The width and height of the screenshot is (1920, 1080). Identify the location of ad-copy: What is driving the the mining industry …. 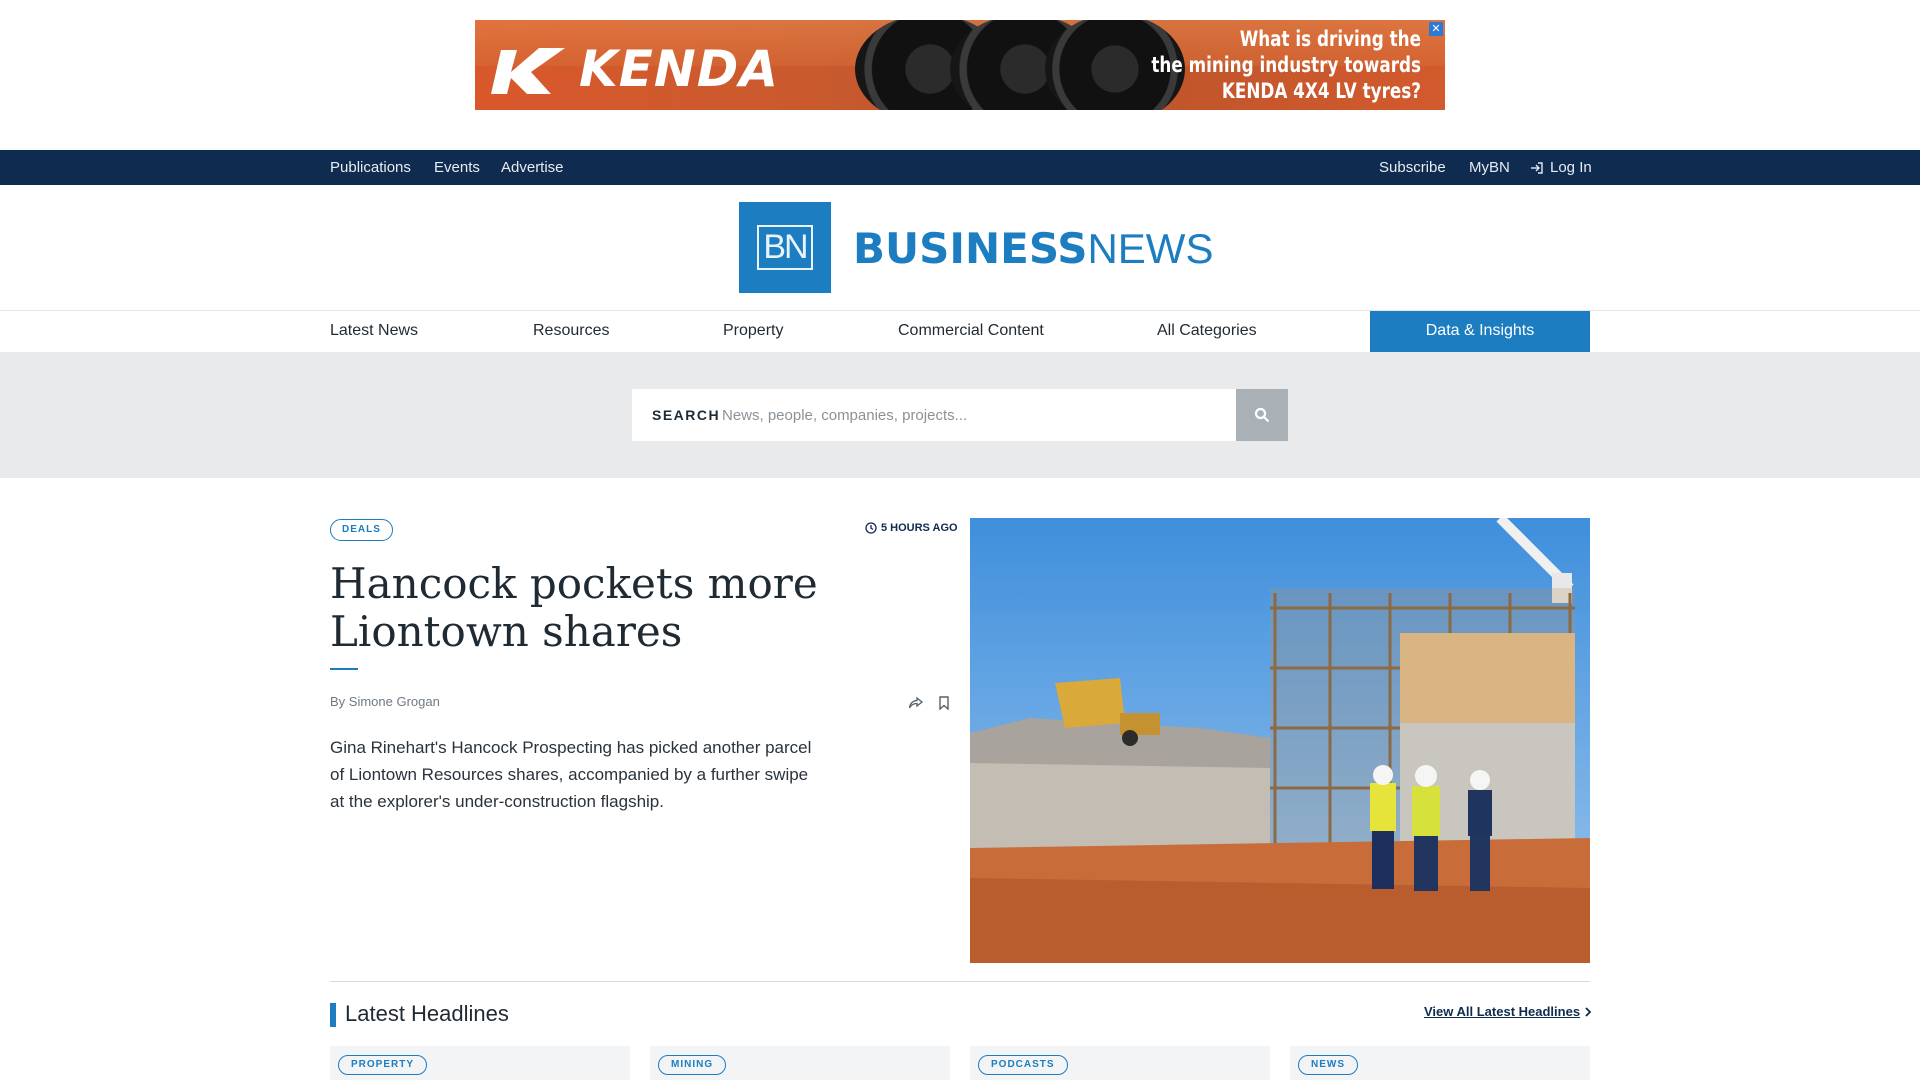
(1286, 65).